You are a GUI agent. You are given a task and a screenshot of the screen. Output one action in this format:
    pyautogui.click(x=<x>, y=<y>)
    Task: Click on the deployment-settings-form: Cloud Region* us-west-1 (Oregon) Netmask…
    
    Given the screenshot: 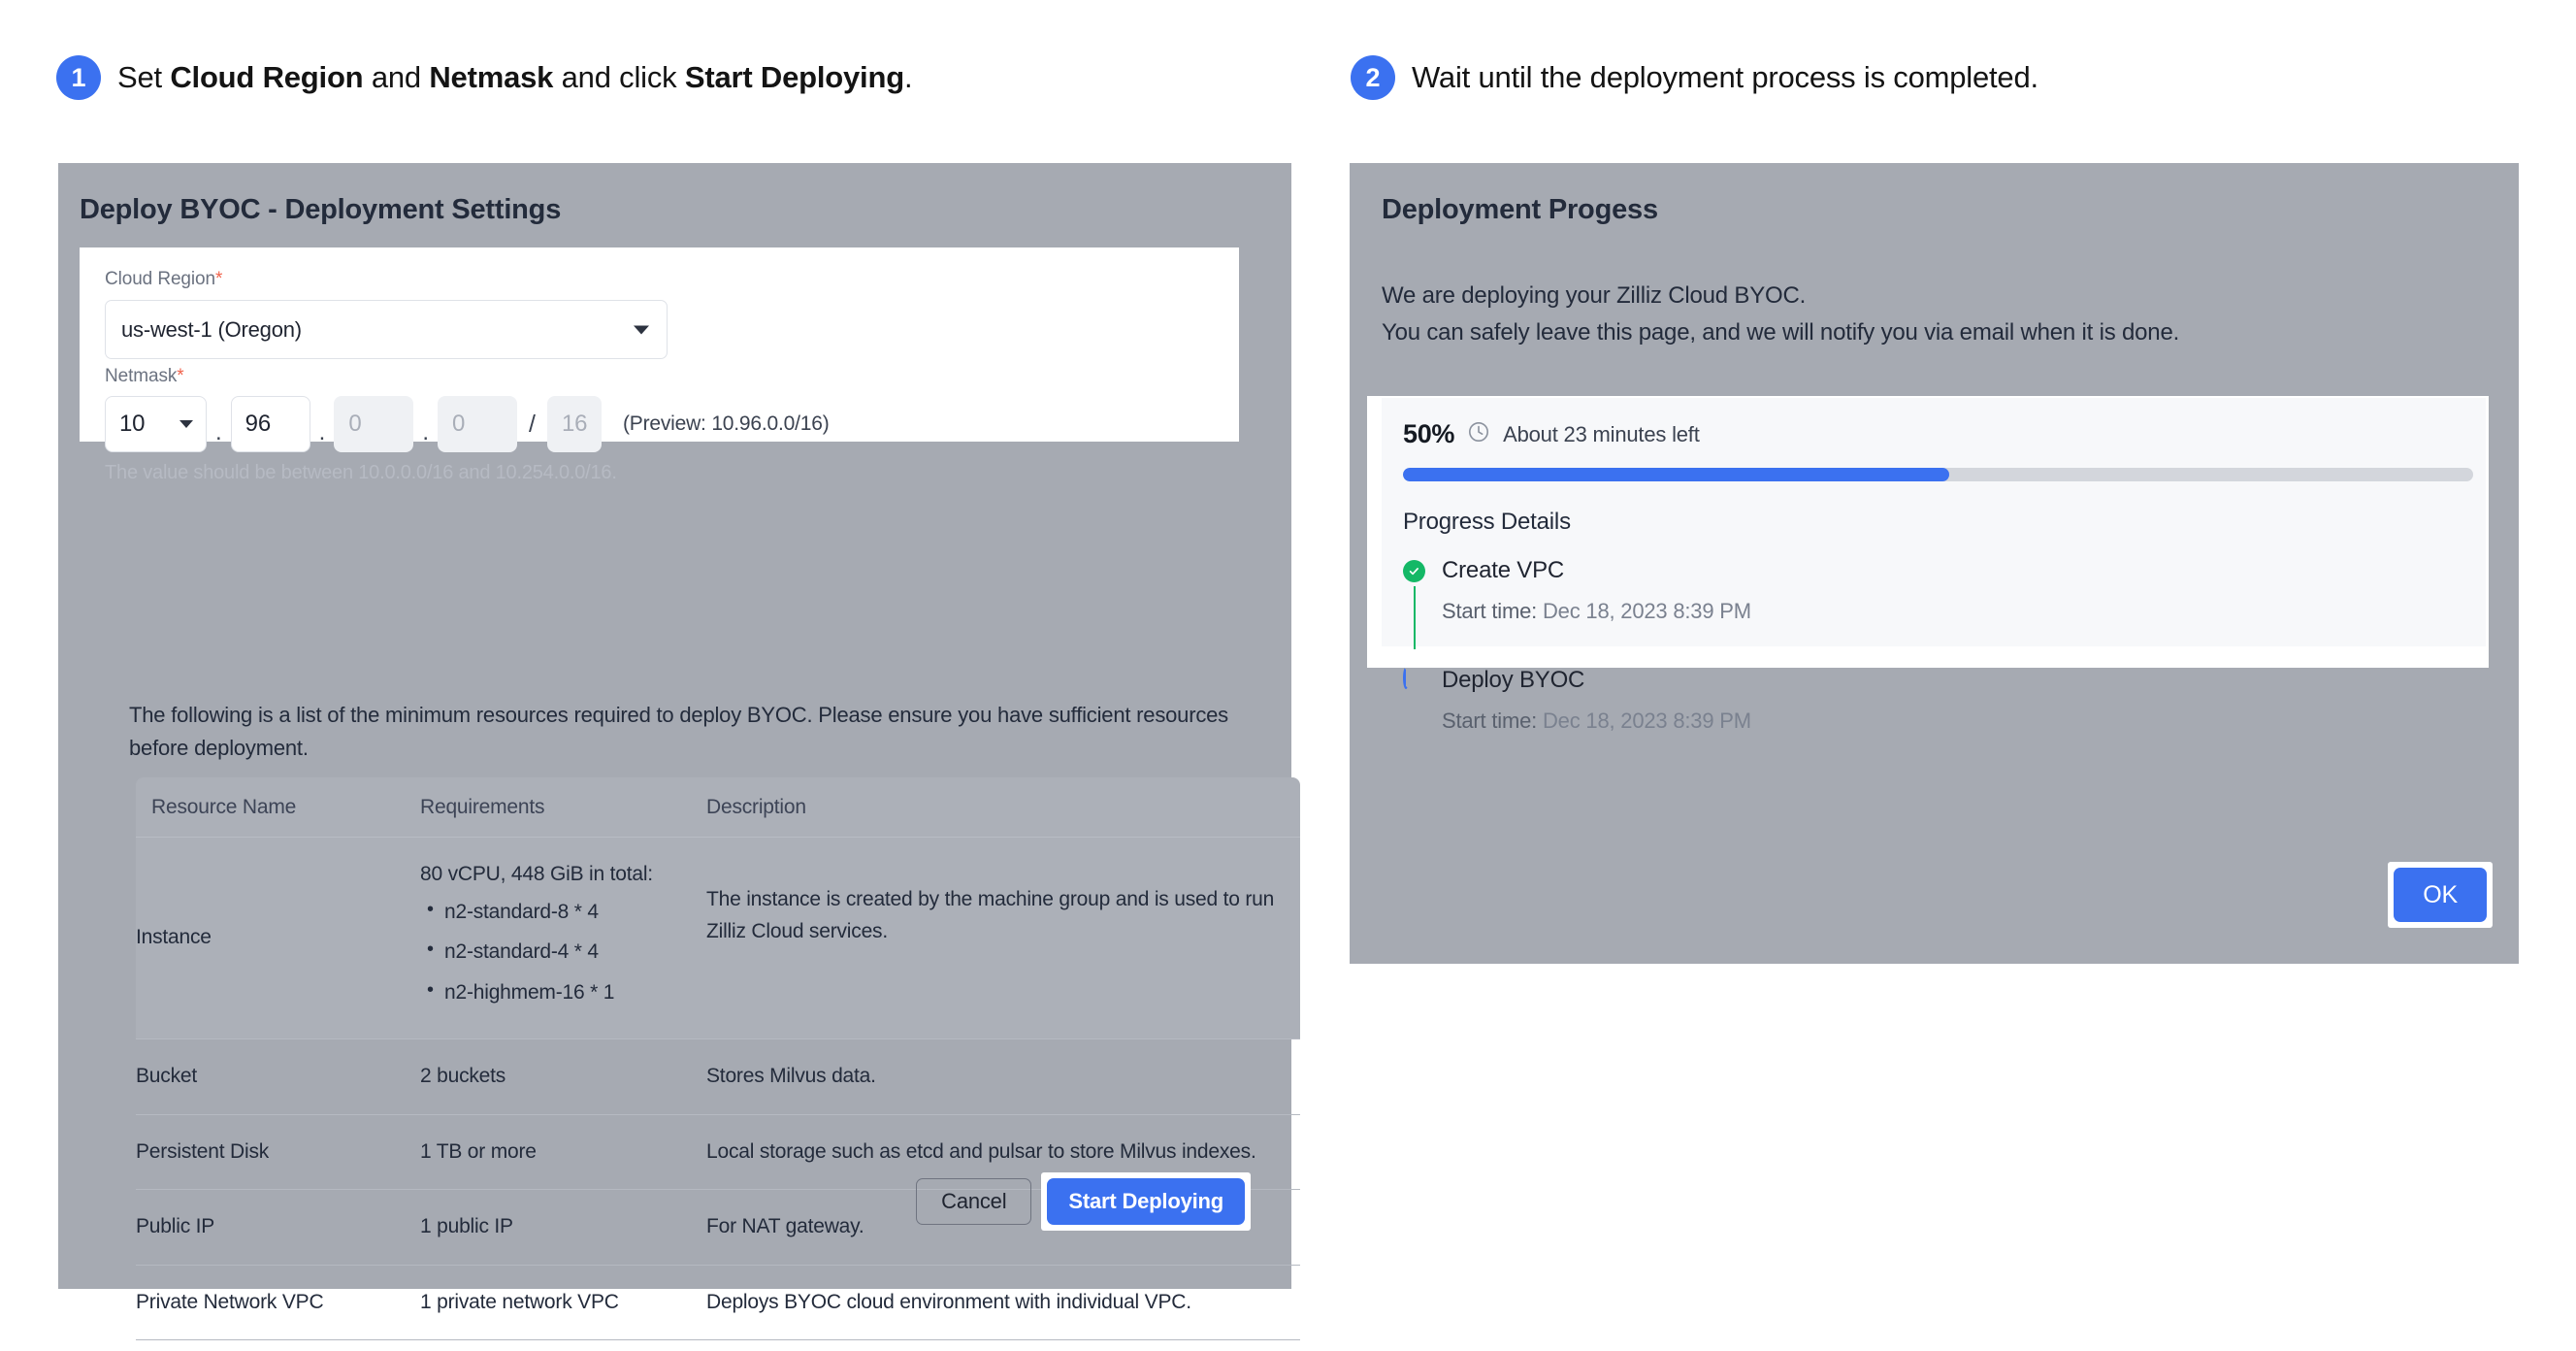 What is the action you would take?
    pyautogui.click(x=659, y=365)
    